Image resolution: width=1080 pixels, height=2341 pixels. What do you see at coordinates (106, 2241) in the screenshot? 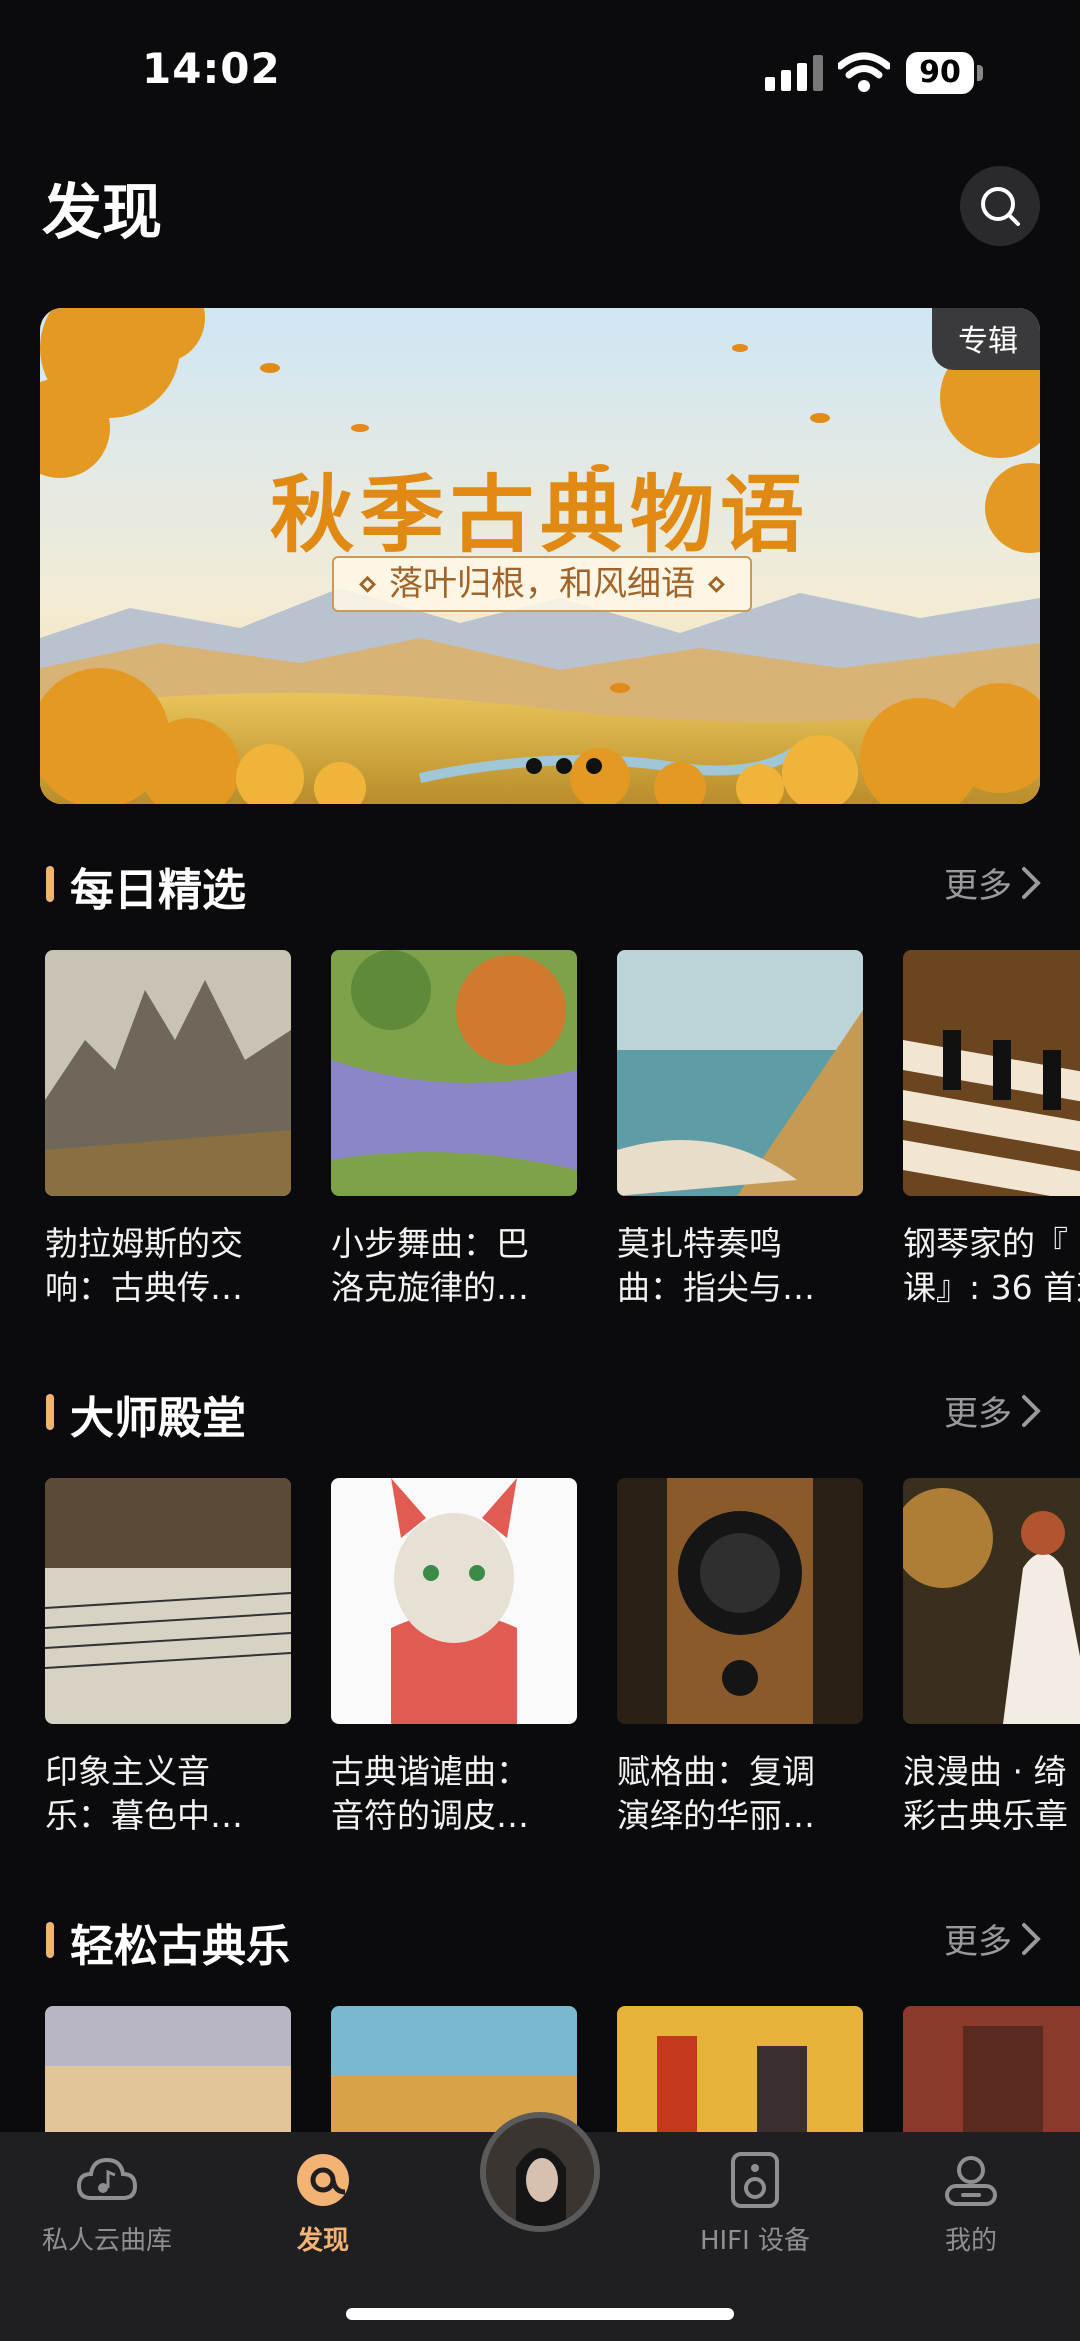
I see `tab-label: 私人云曲库` at bounding box center [106, 2241].